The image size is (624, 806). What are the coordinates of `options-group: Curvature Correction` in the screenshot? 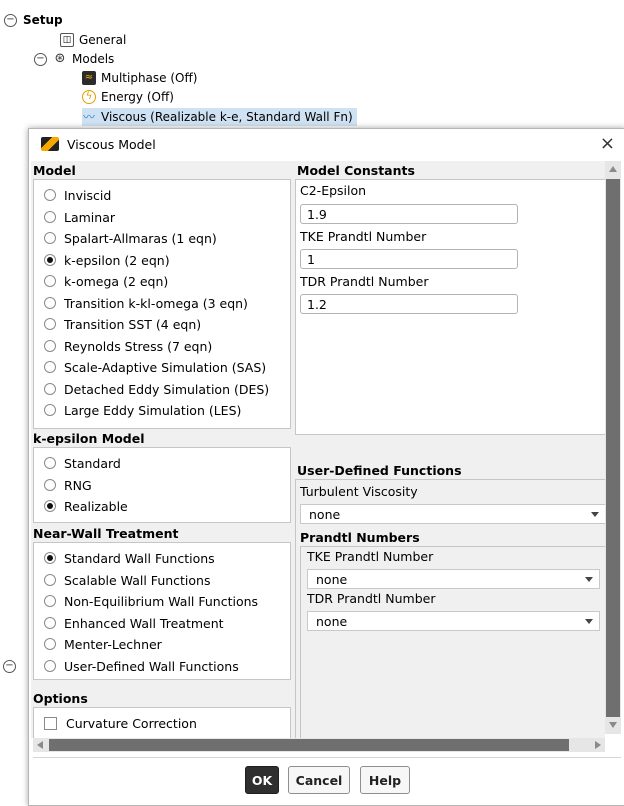 It's located at (162, 722).